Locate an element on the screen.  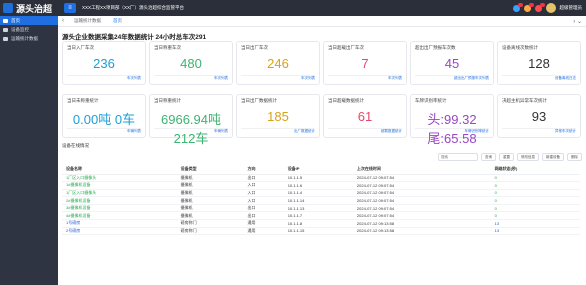
sidebar-item-transport-stats: 运输统计数据 is located at coordinates (29, 38).